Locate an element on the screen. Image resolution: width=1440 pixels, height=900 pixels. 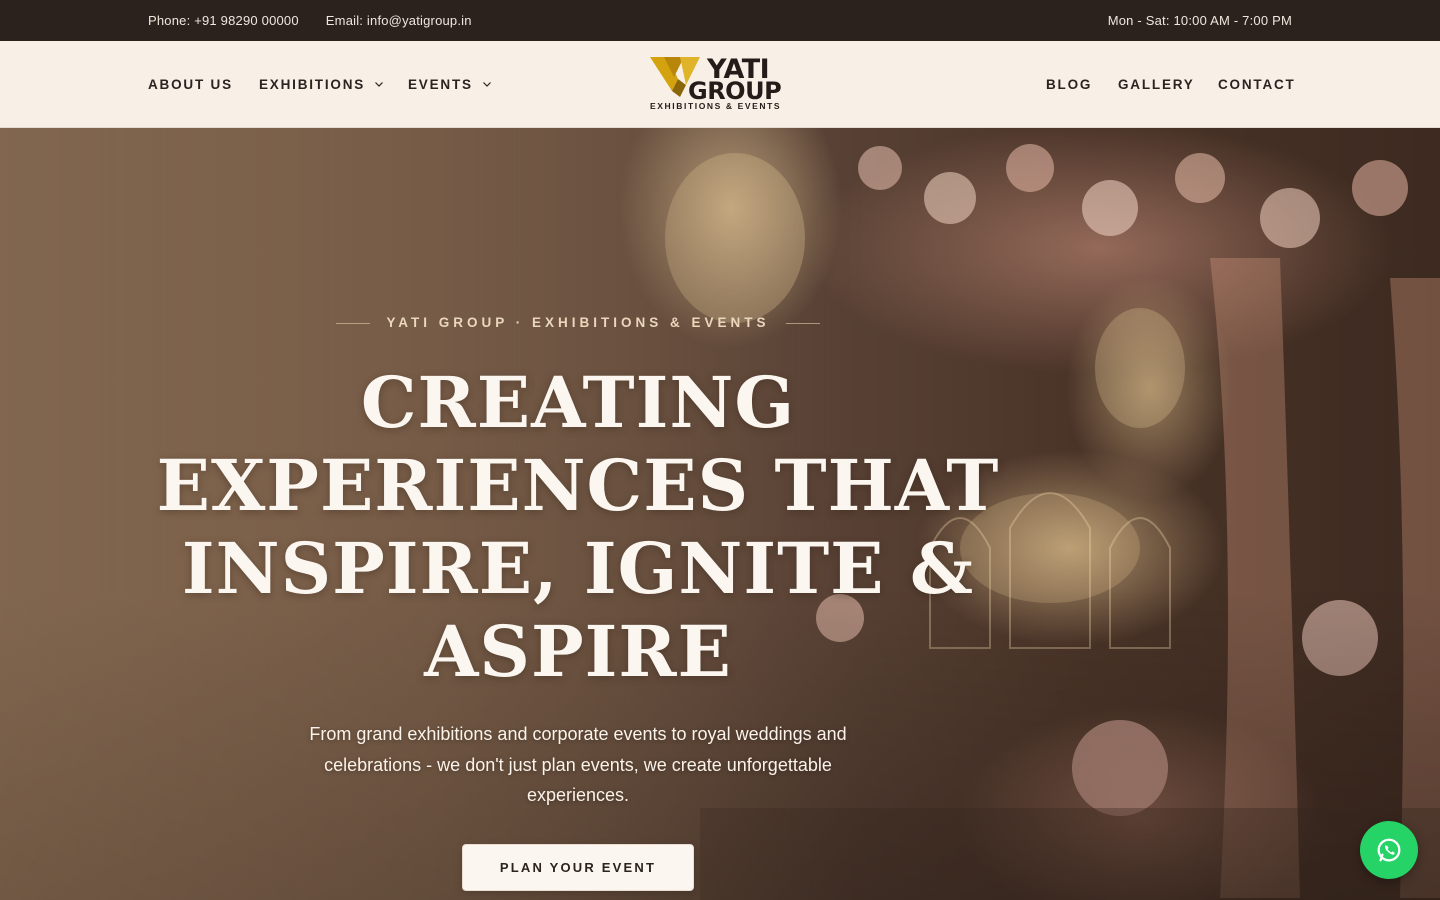
whatsapp-button is located at coordinates (1389, 850).